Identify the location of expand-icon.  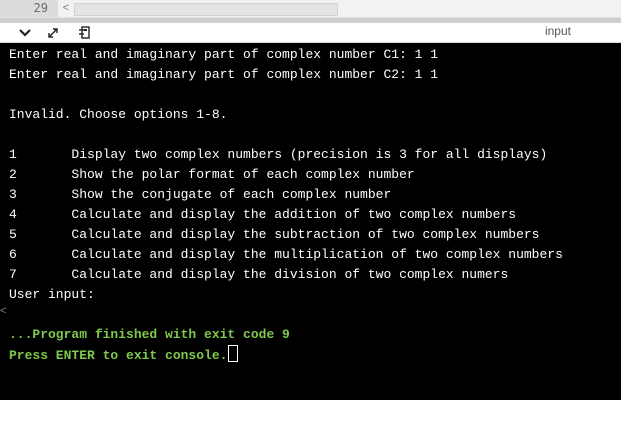
(53, 32).